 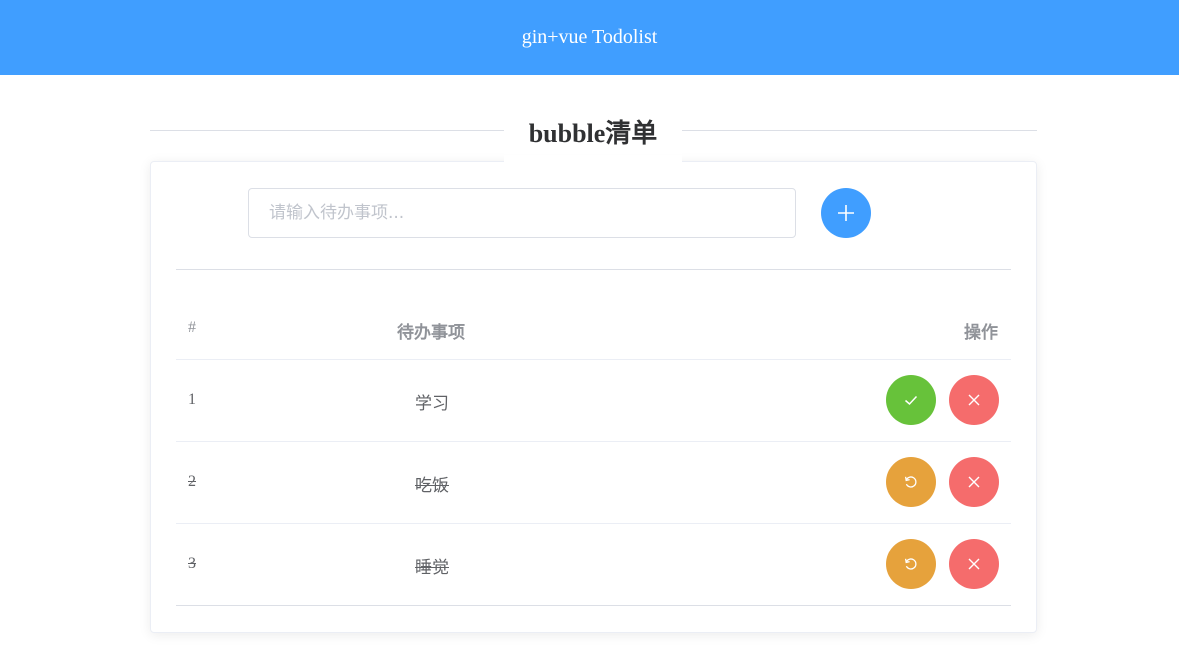 I want to click on page-heading: bubble清单, so click(x=593, y=131).